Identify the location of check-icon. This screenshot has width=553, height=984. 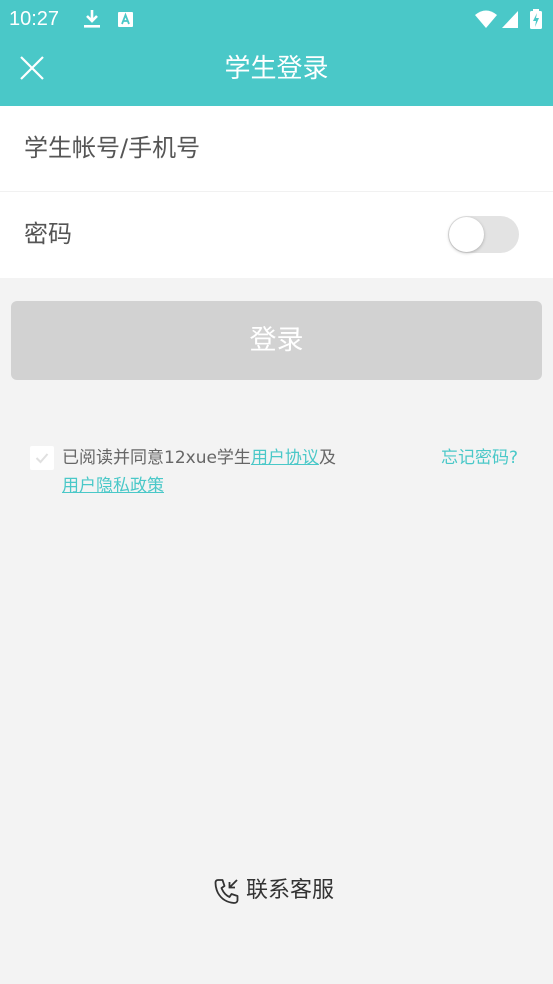
(42, 458).